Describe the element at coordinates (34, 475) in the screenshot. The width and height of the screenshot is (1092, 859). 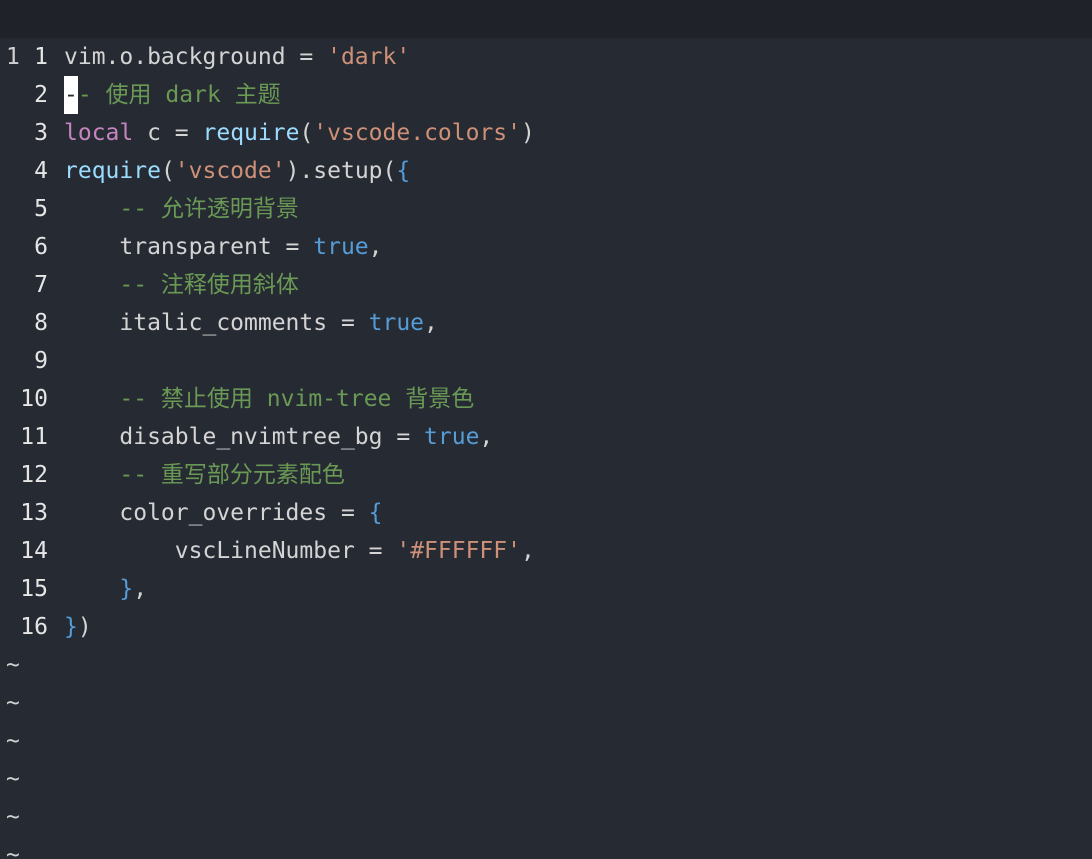
I see `line-number: 12` at that location.